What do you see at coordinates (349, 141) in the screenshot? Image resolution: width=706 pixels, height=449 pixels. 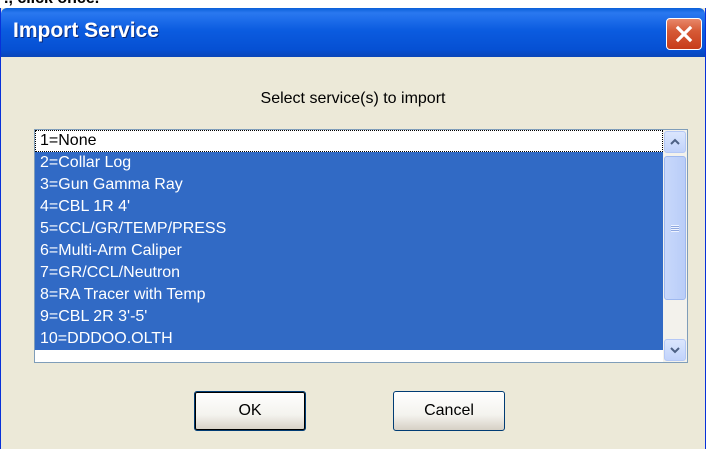 I see `list-item: 1=None` at bounding box center [349, 141].